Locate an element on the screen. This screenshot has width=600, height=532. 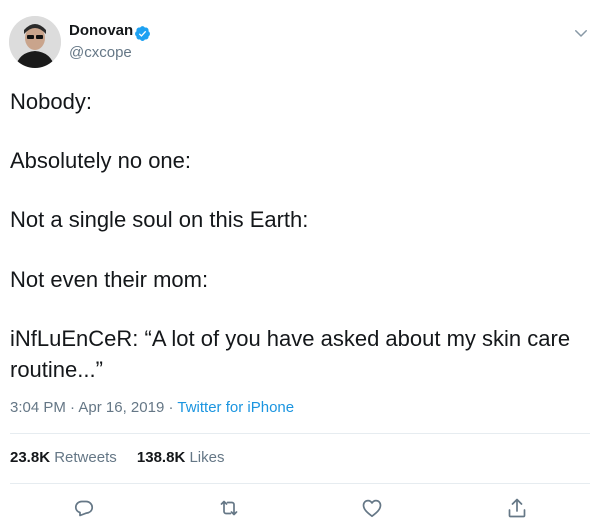
likes-count: 138.8K is located at coordinates (161, 457).